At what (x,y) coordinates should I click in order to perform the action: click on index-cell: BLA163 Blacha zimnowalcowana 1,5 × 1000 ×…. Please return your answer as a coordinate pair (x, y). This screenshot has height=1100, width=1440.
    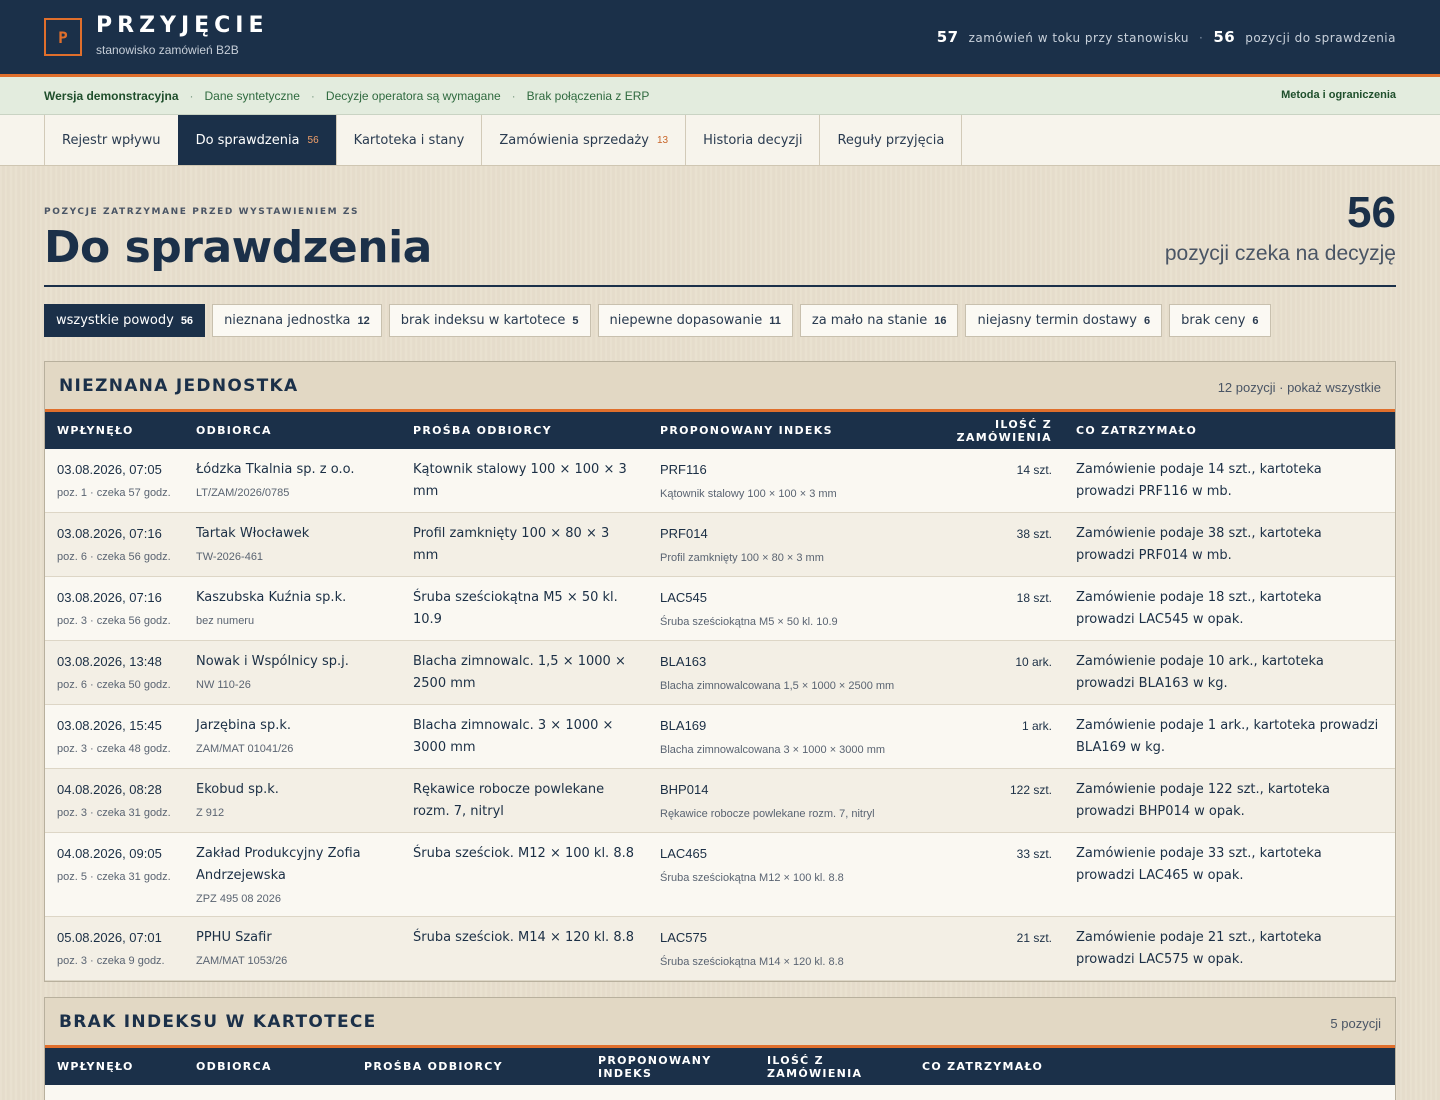
    Looking at the image, I should click on (778, 672).